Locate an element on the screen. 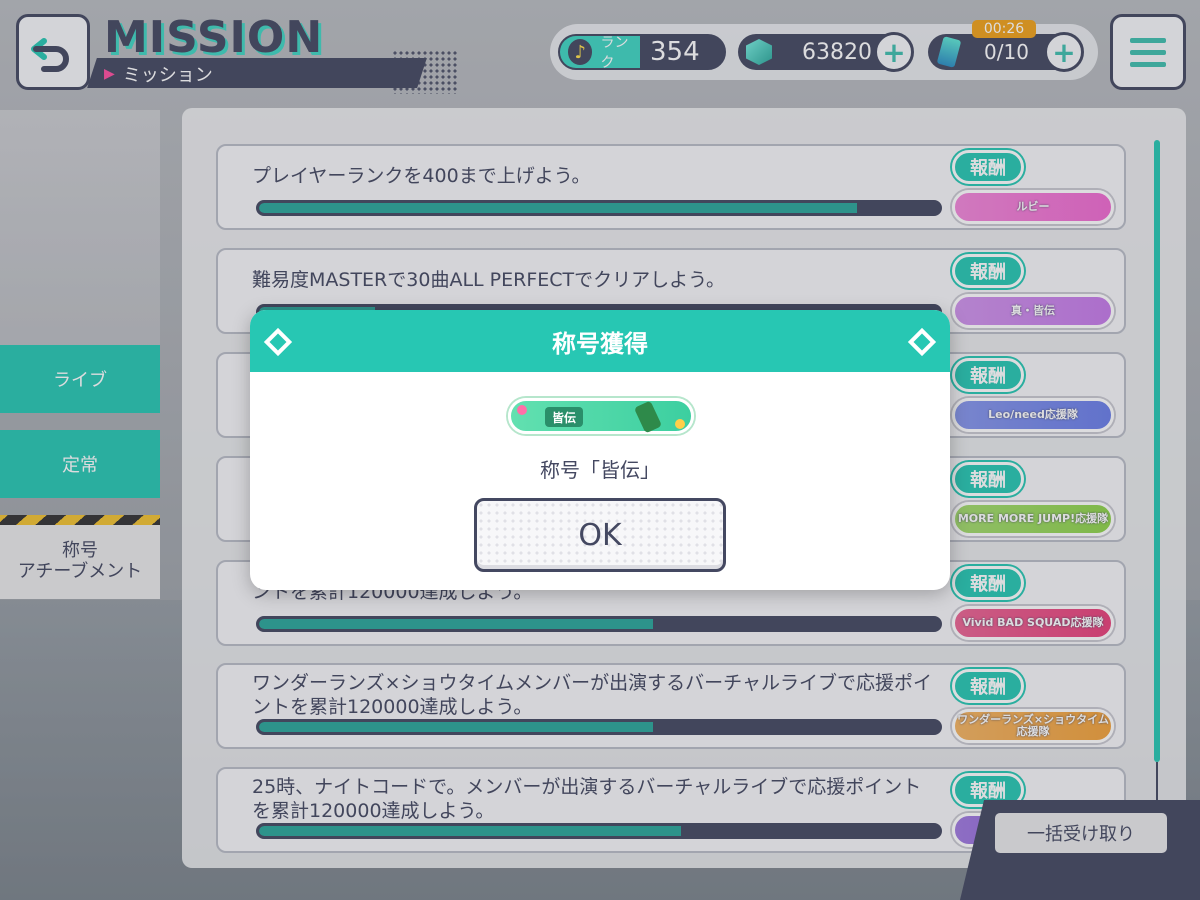 This screenshot has width=1200, height=900. dialog-header: 称号獲得 is located at coordinates (600, 341).